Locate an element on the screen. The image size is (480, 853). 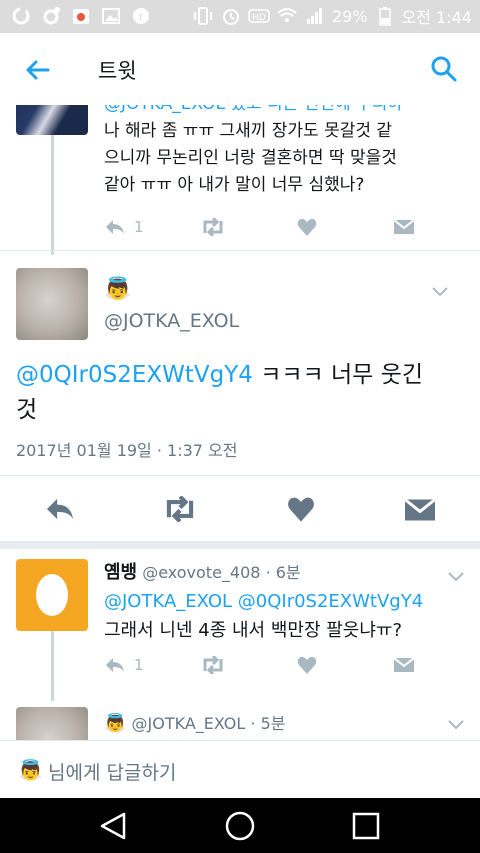
gallery-icon is located at coordinates (111, 16).